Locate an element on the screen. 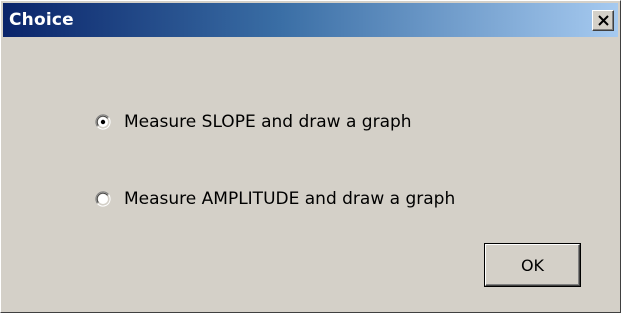  close-button is located at coordinates (603, 20).